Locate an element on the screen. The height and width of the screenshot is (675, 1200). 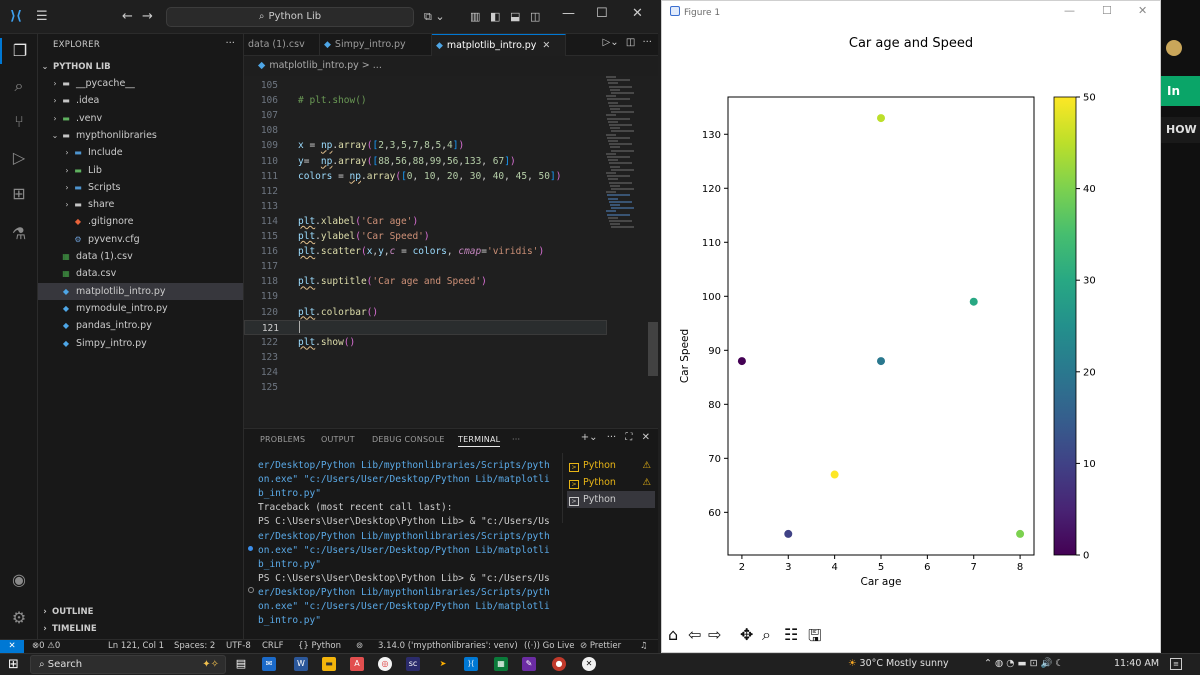
pan-icon: ✥ is located at coordinates (746, 634).